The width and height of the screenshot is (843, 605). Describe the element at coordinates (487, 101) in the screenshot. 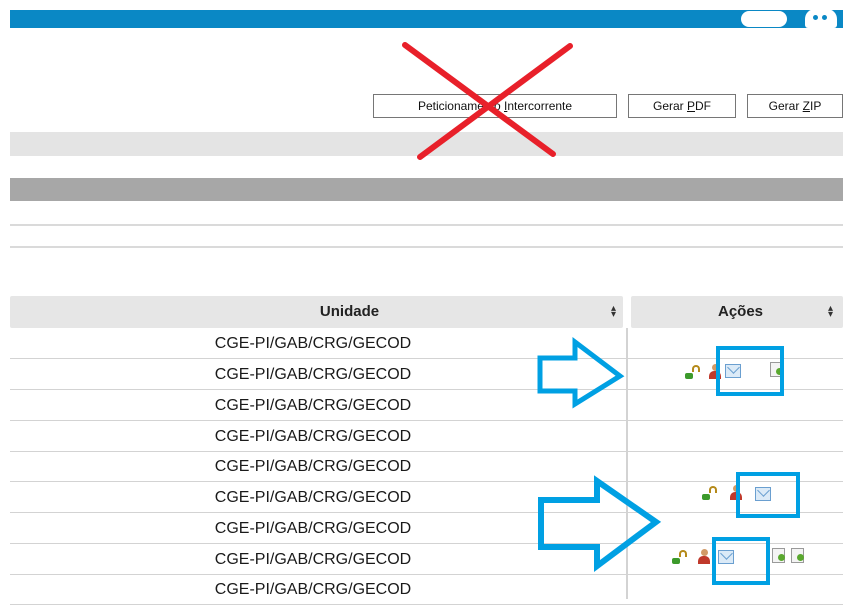

I see `red-cross` at that location.